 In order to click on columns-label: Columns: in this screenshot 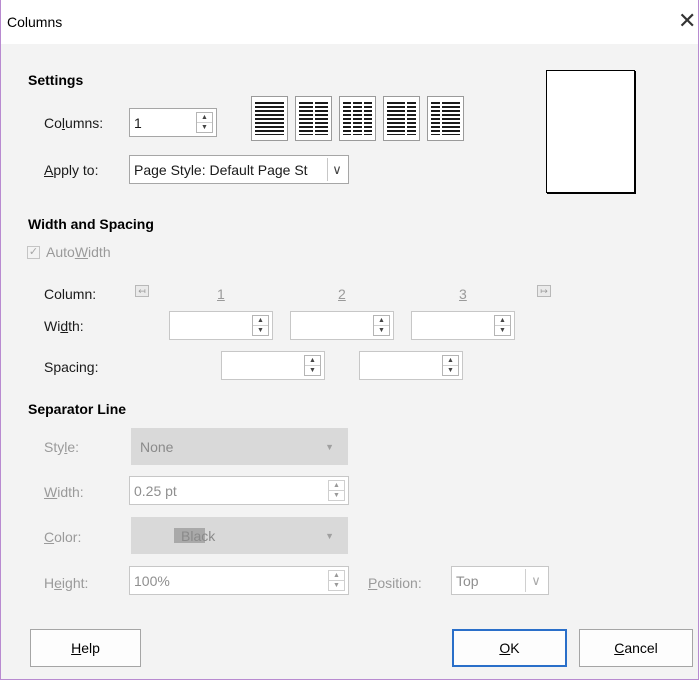, I will do `click(74, 123)`.